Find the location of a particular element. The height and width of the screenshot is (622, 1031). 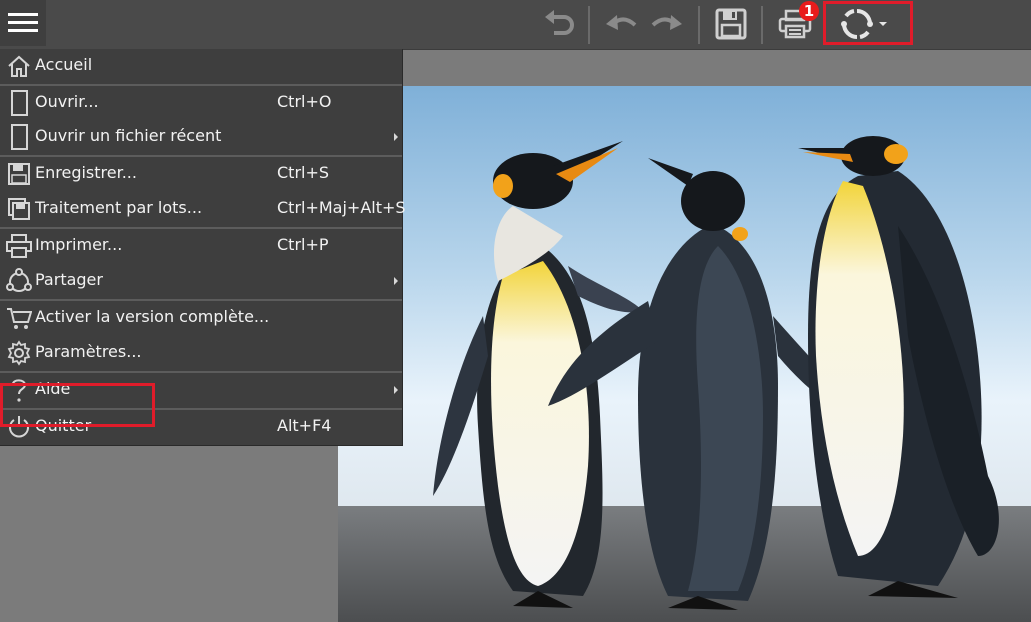

menu-item-print: Imprimer... Ctrl+P is located at coordinates (201, 246).